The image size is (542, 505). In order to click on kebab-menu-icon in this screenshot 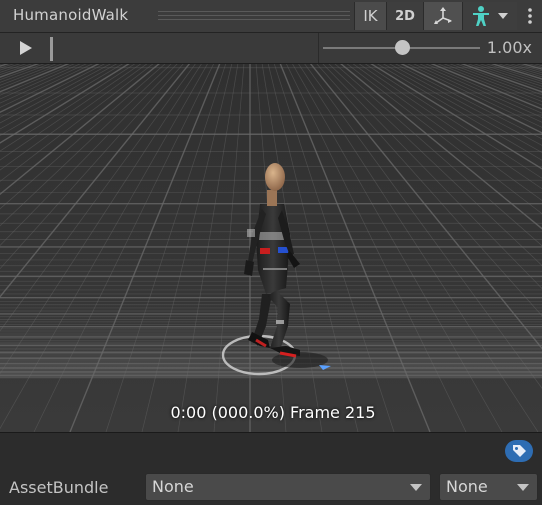, I will do `click(529, 16)`.